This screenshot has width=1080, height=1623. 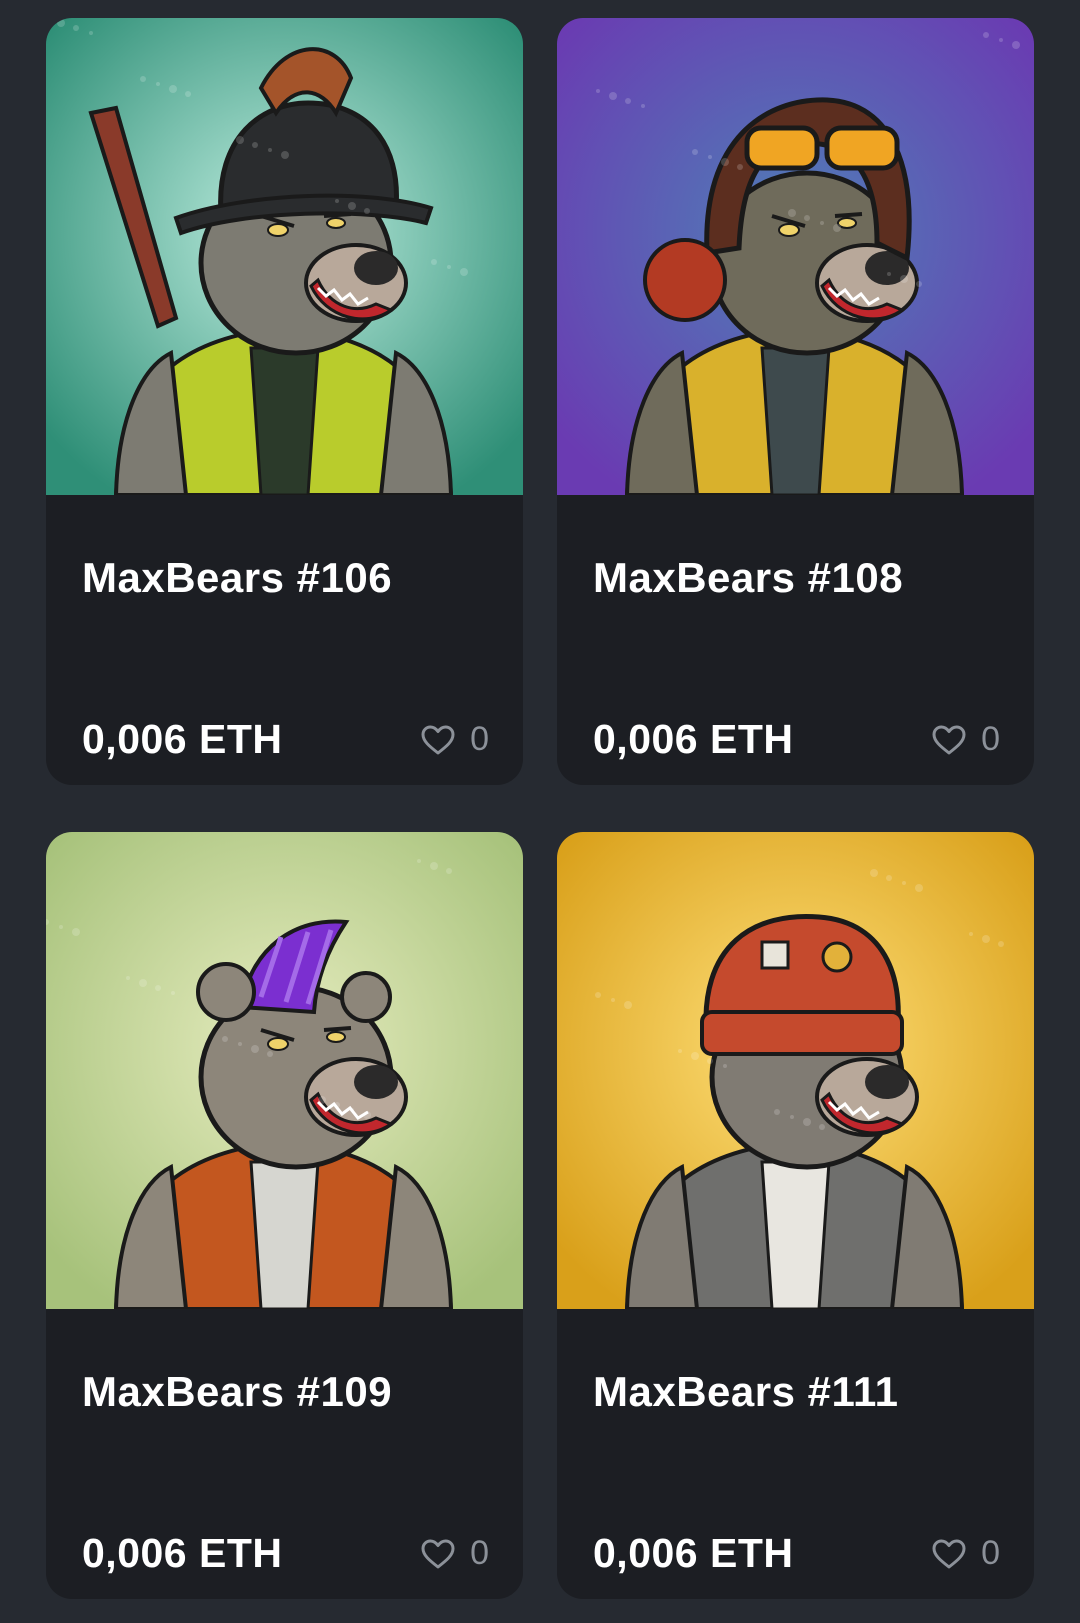 I want to click on nft-title: MaxBears #111, so click(x=745, y=1392).